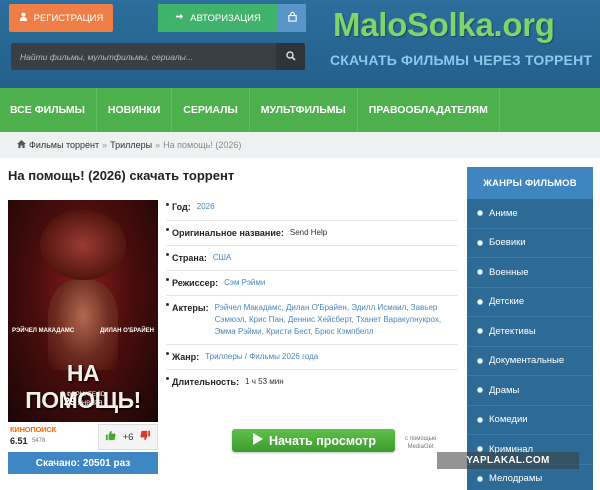 The image size is (600, 490). What do you see at coordinates (64, 145) in the screenshot?
I see `breadcrumb-home: Фильмы торрент` at bounding box center [64, 145].